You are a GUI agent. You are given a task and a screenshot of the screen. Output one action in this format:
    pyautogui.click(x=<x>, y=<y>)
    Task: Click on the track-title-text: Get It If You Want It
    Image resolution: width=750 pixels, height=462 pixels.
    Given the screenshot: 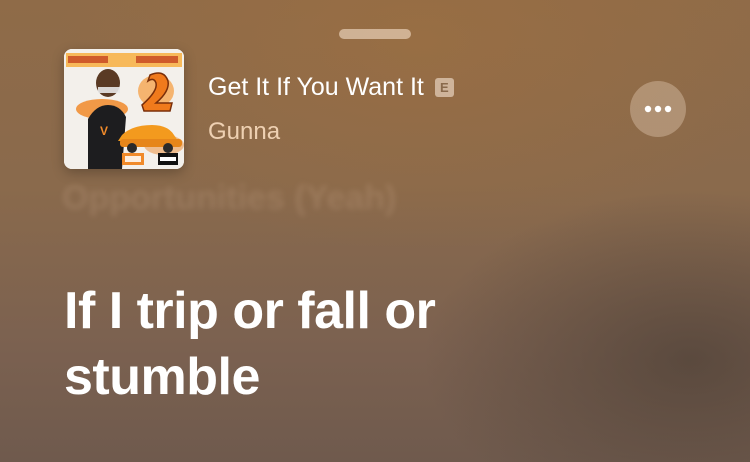 What is the action you would take?
    pyautogui.click(x=316, y=87)
    